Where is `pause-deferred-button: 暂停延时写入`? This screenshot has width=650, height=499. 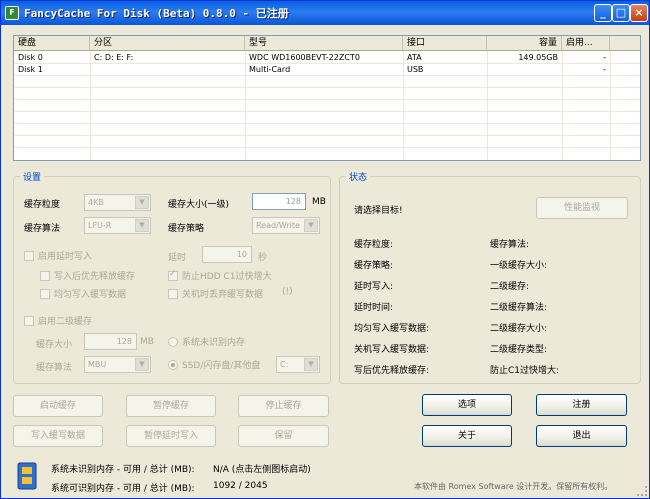 pause-deferred-button: 暂停延时写入 is located at coordinates (171, 436).